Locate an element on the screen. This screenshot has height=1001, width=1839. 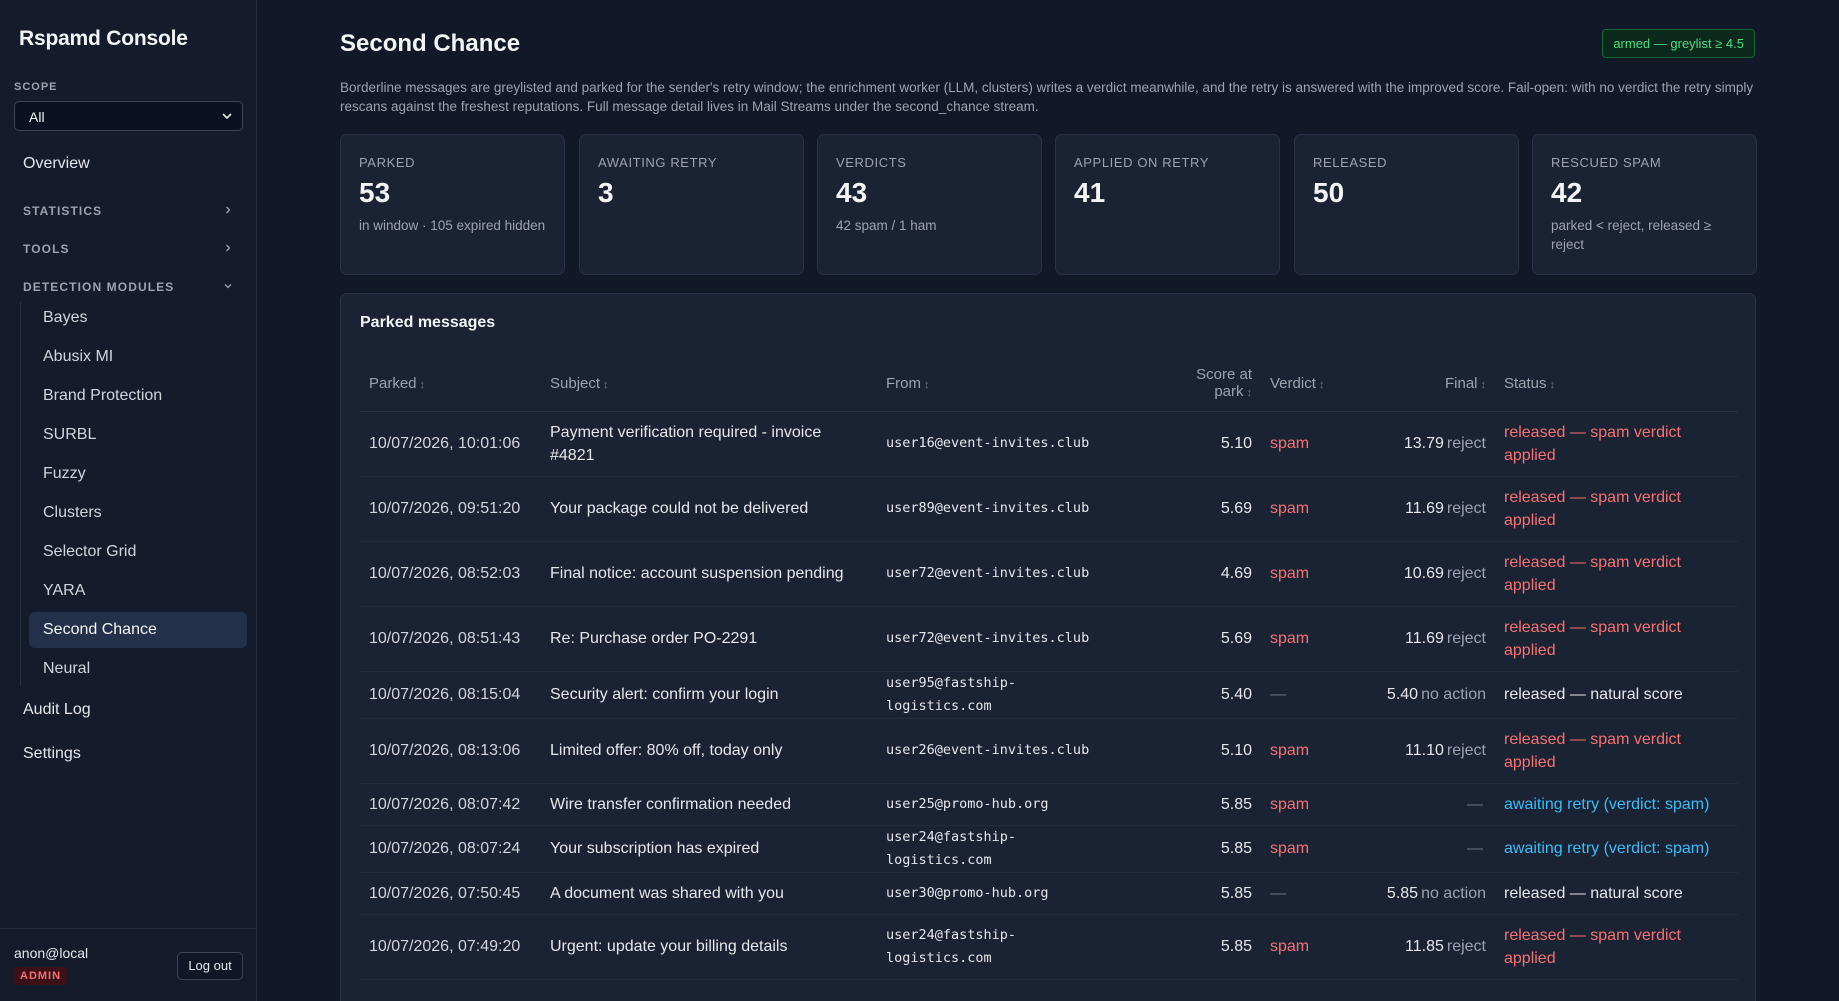
final-score: 13.79 is located at coordinates (1423, 443).